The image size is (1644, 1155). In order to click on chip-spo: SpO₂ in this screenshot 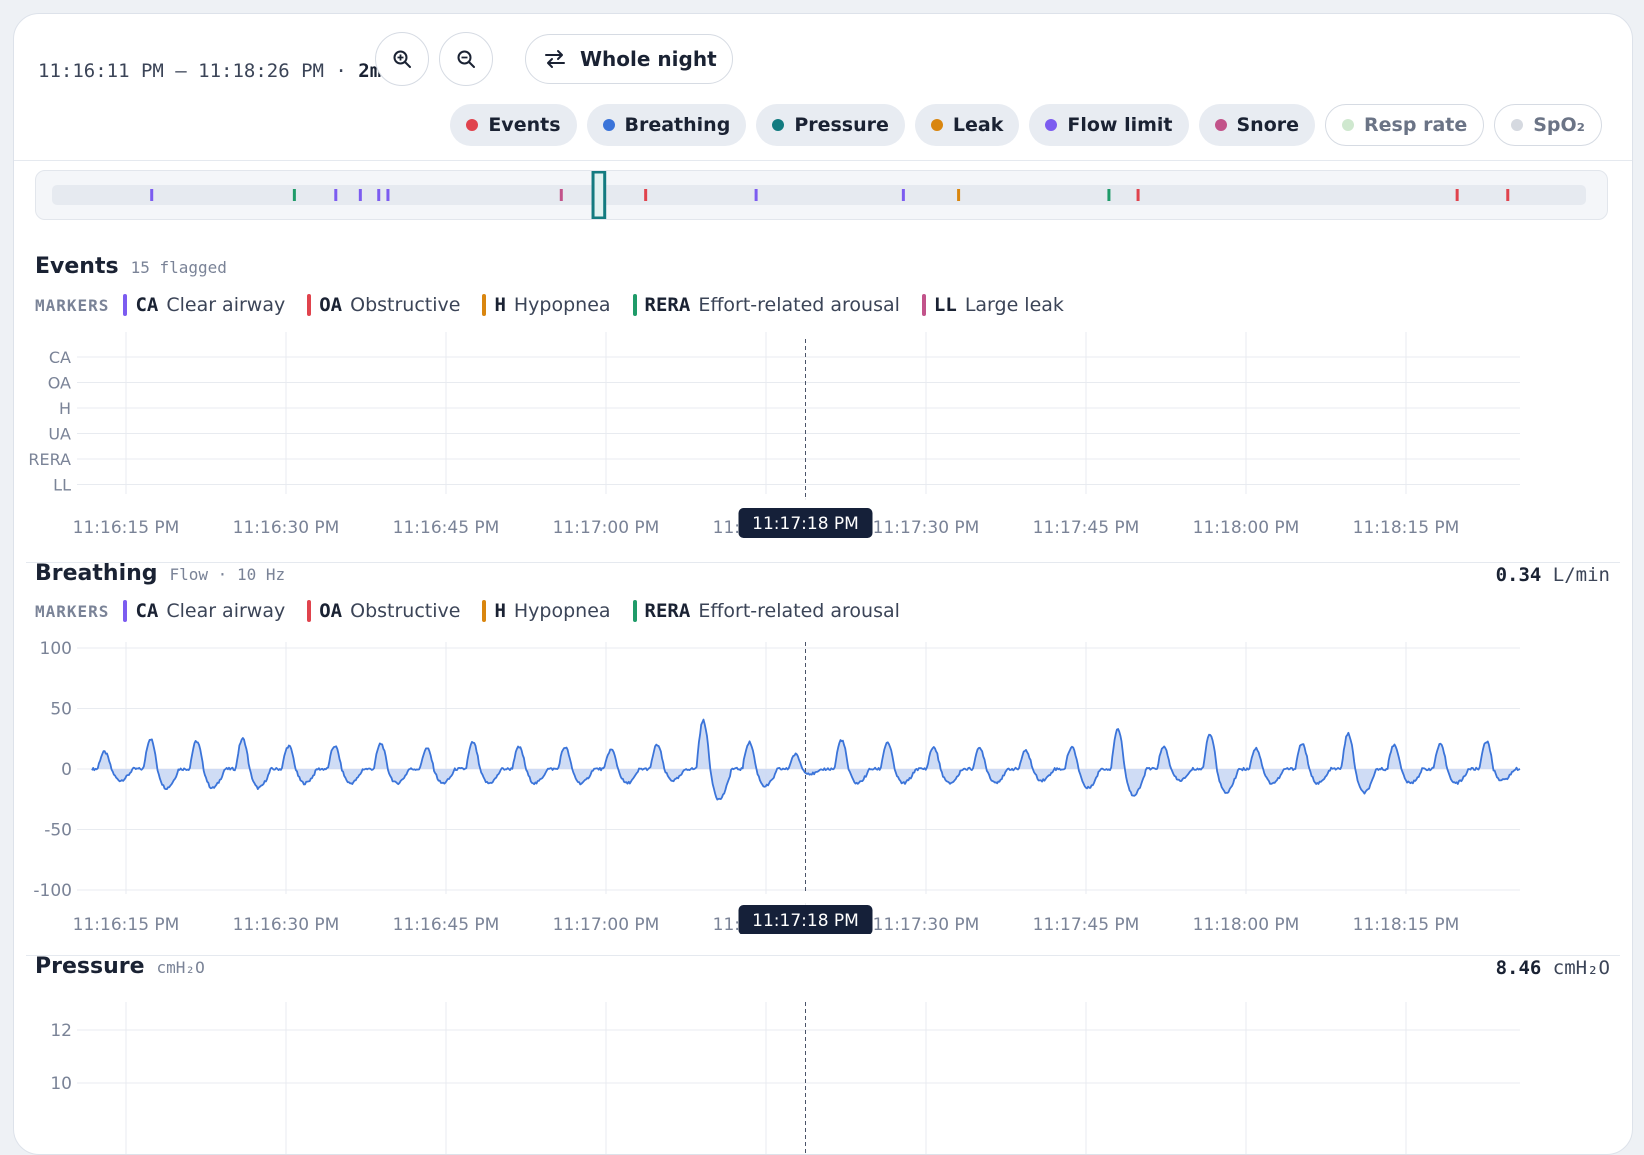, I will do `click(1548, 125)`.